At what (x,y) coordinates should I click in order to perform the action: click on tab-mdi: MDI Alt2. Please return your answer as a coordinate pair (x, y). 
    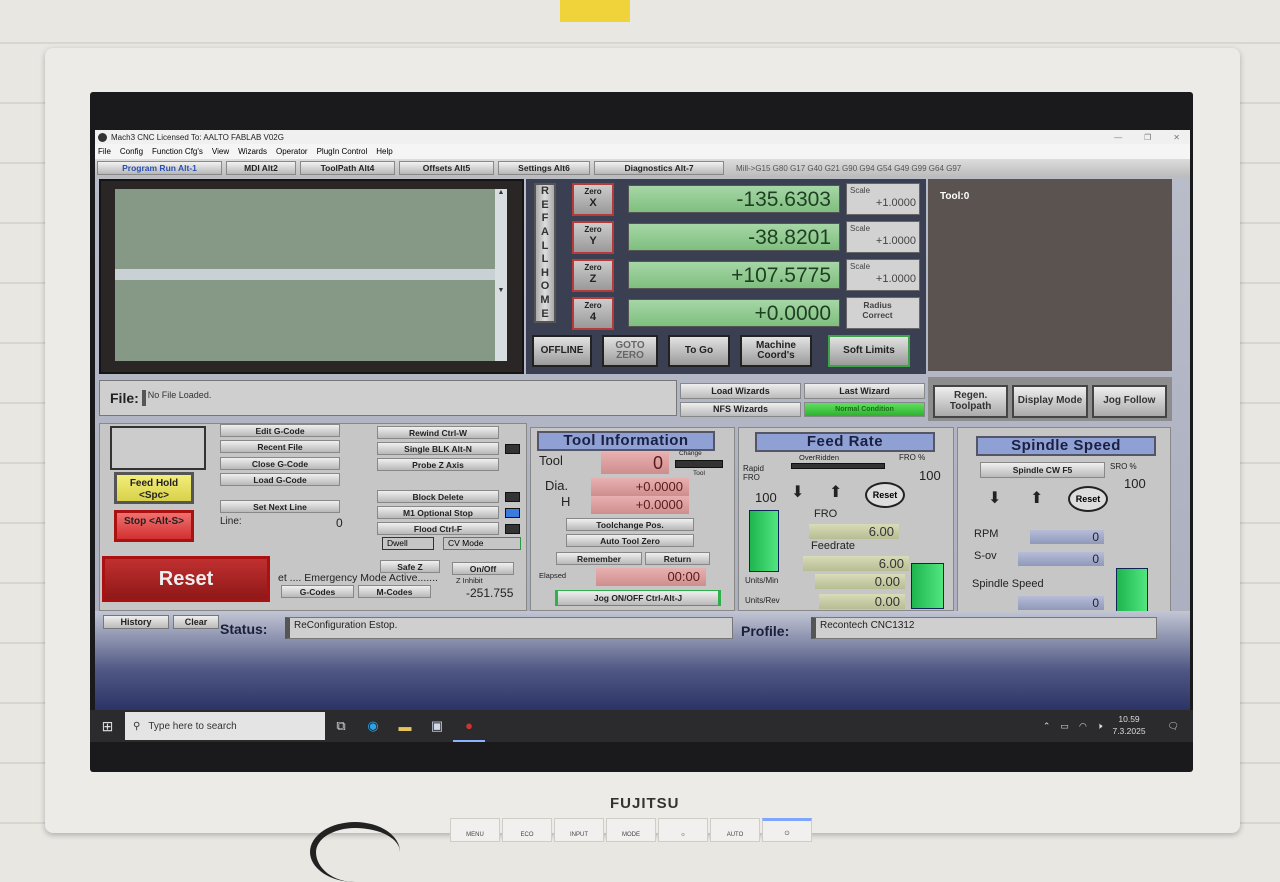
    Looking at the image, I should click on (261, 168).